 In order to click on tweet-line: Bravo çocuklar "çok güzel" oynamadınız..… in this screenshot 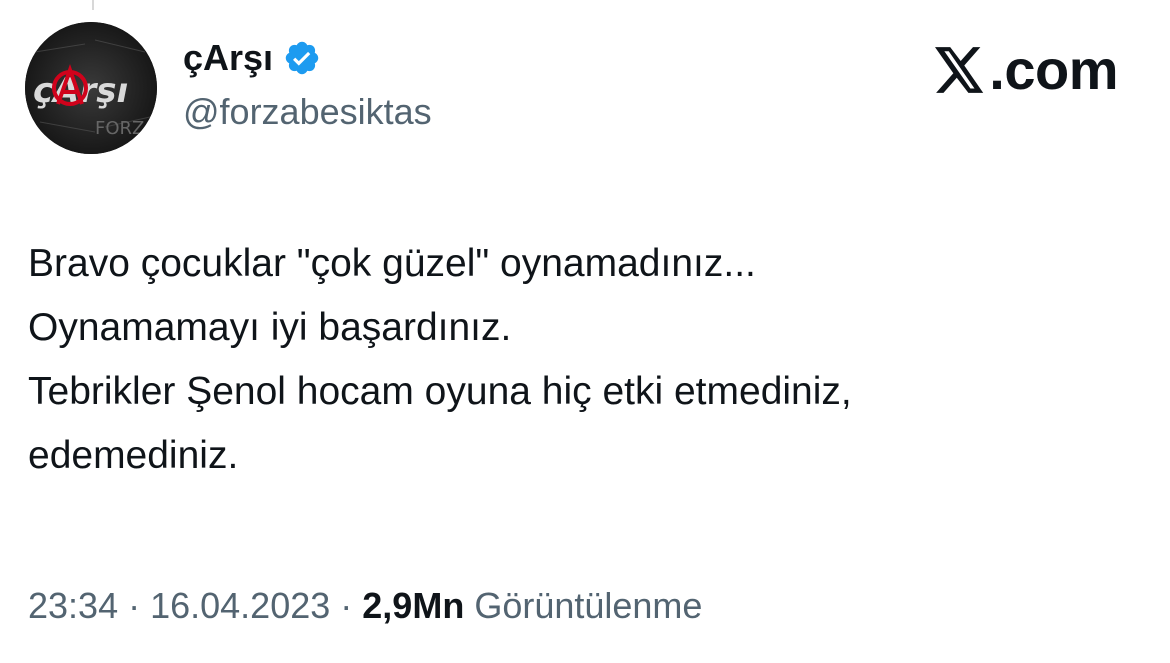, I will do `click(392, 263)`.